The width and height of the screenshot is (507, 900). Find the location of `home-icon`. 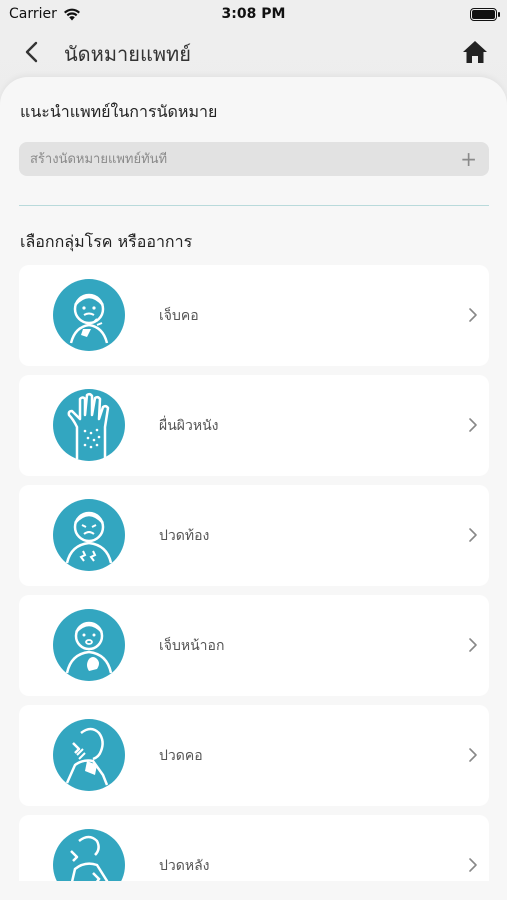

home-icon is located at coordinates (475, 52).